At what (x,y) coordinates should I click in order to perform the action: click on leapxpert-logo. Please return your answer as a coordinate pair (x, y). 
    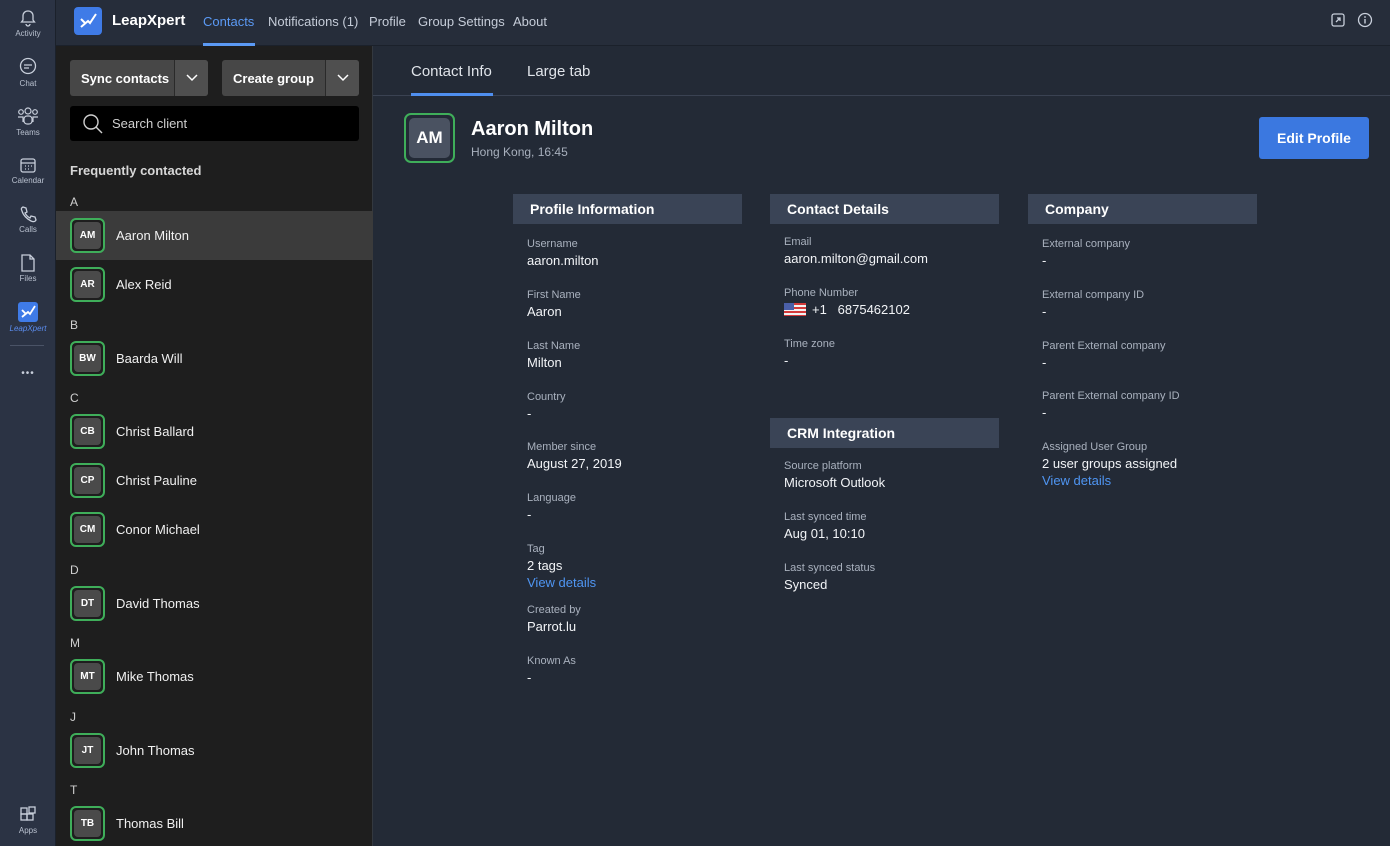
    Looking at the image, I should click on (88, 21).